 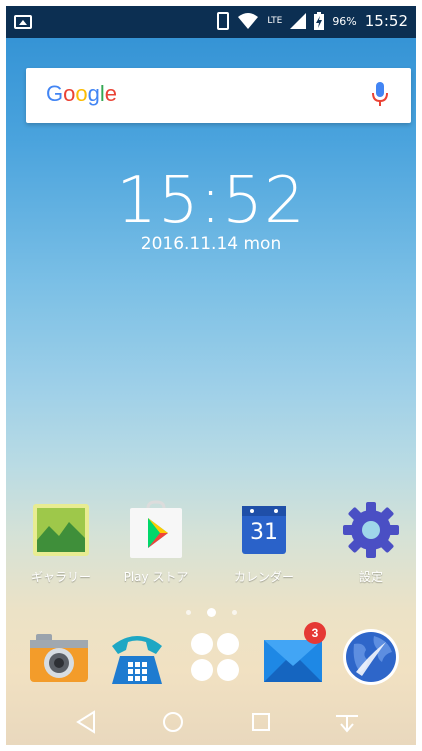 I want to click on dock-app-drawer, so click(x=215, y=657).